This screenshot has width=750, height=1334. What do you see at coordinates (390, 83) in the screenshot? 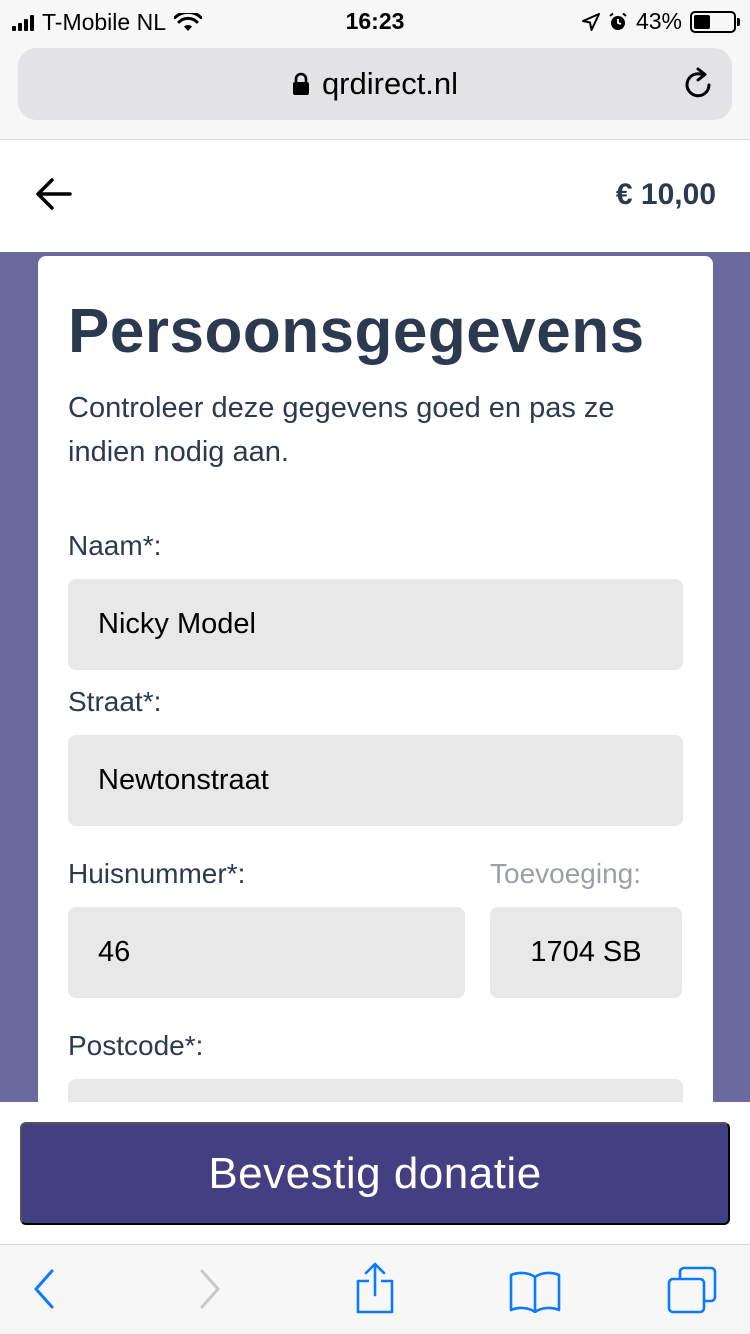
I see `url-text: qrdirect.nl` at bounding box center [390, 83].